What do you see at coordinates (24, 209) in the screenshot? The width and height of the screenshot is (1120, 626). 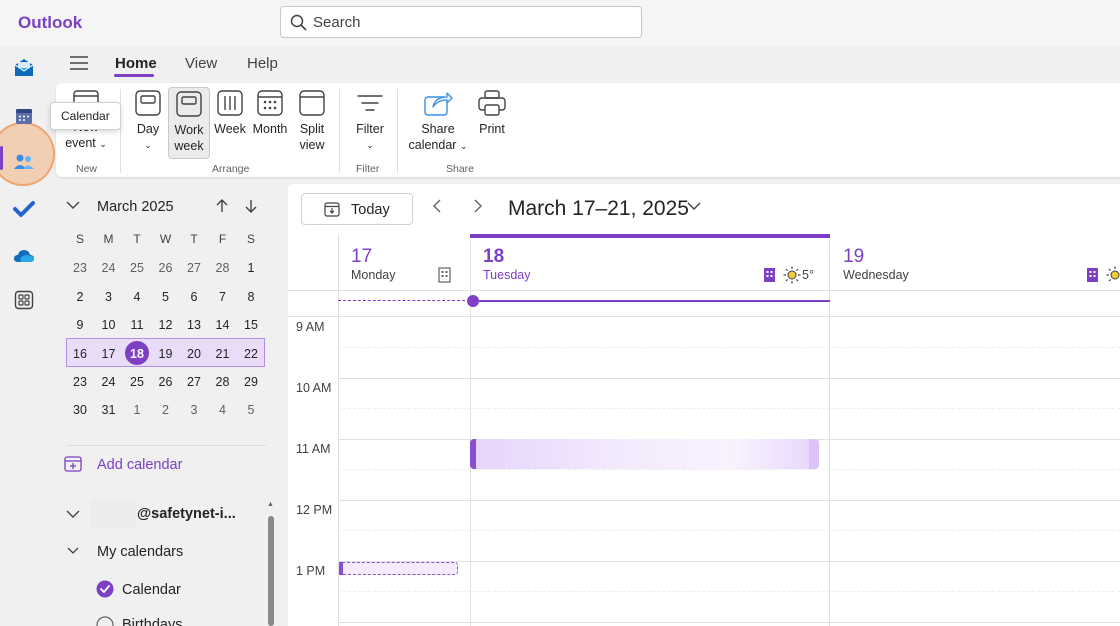 I see `rail-todo-button` at bounding box center [24, 209].